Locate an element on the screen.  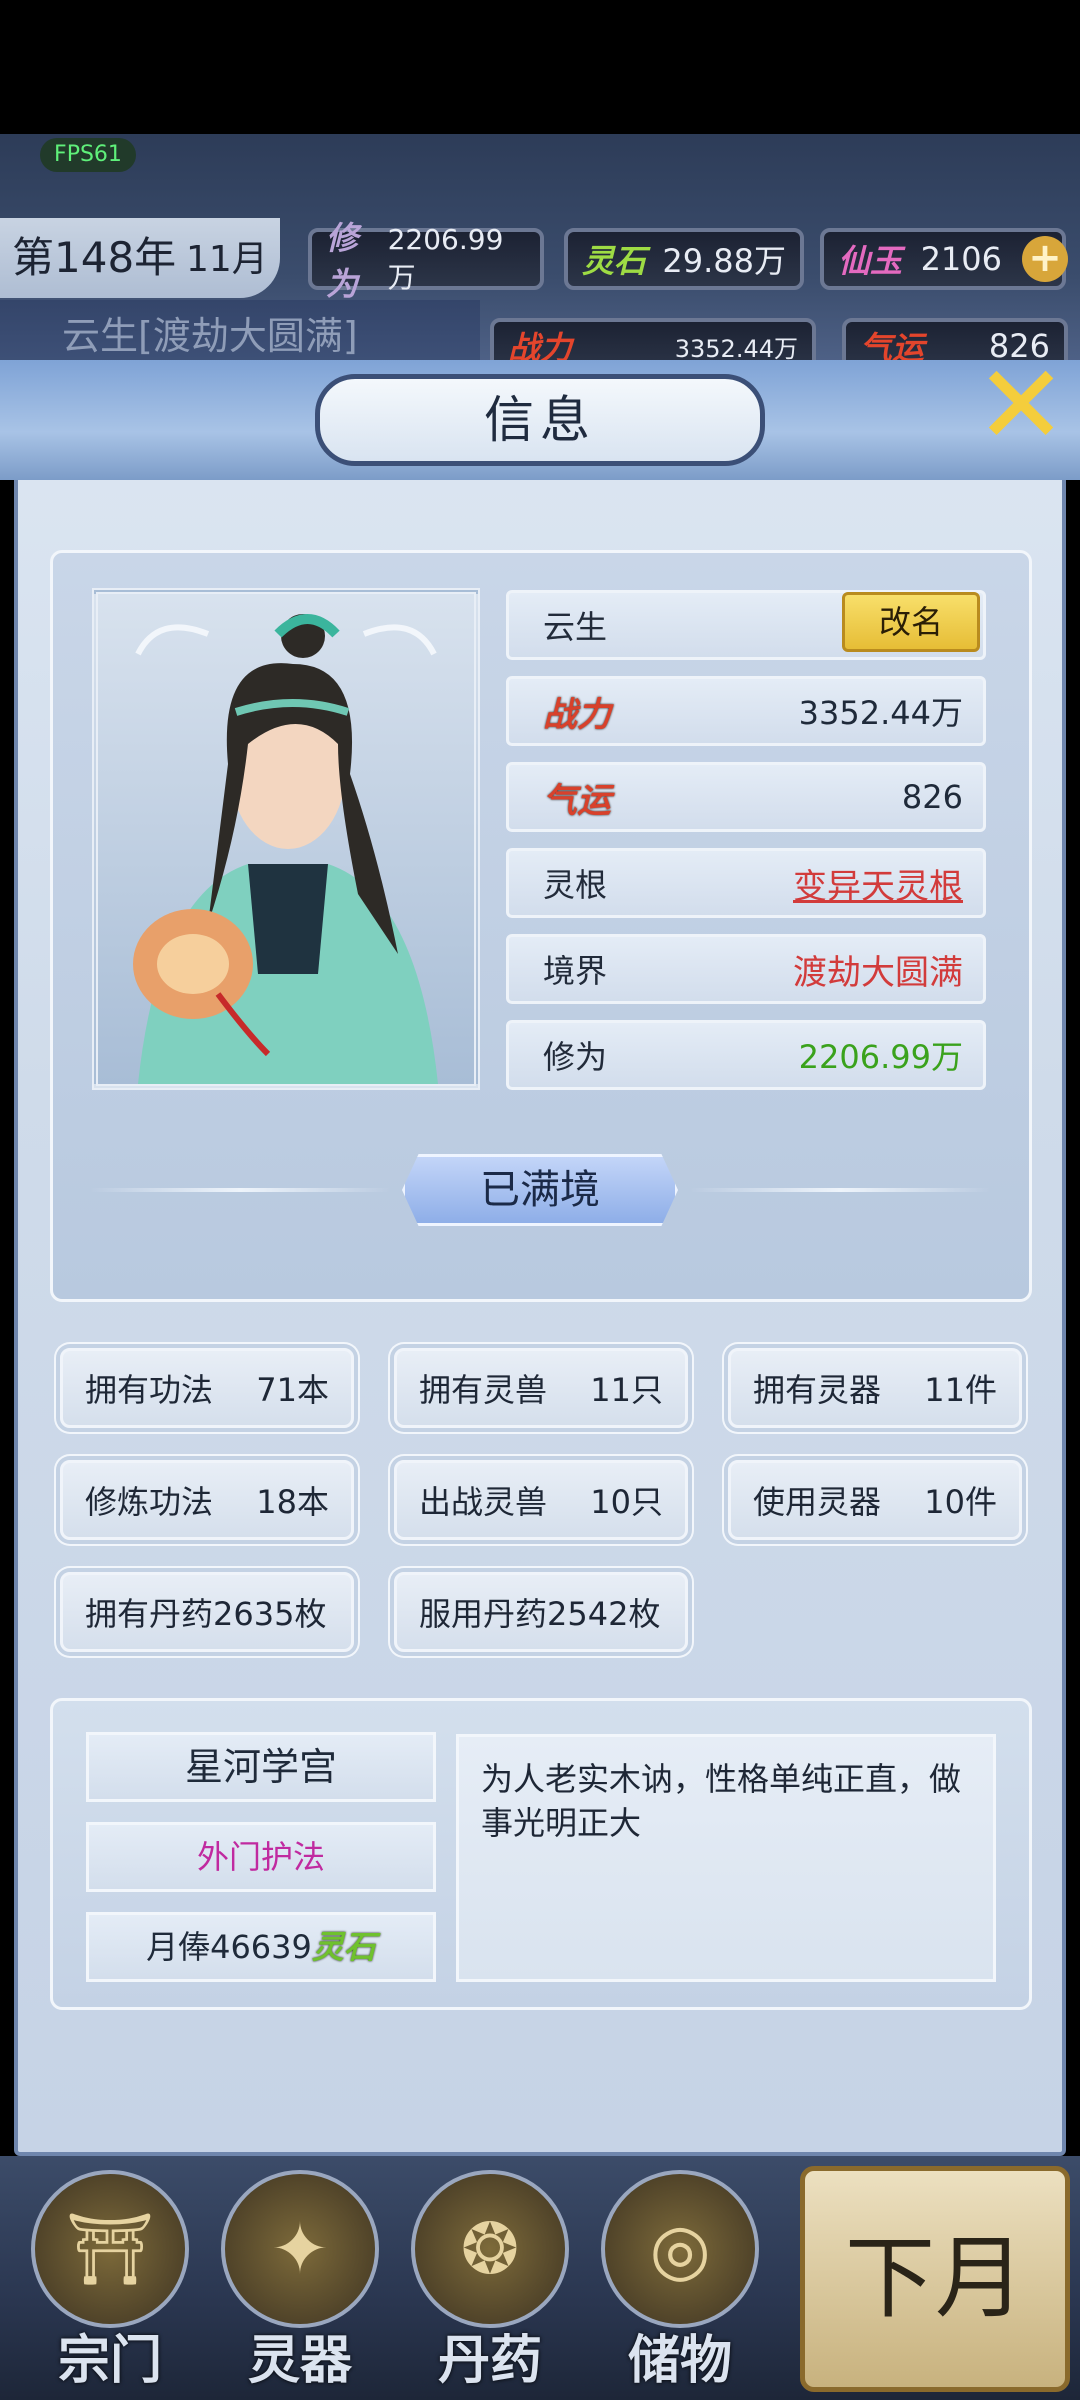
divider-right is located at coordinates (840, 1190).